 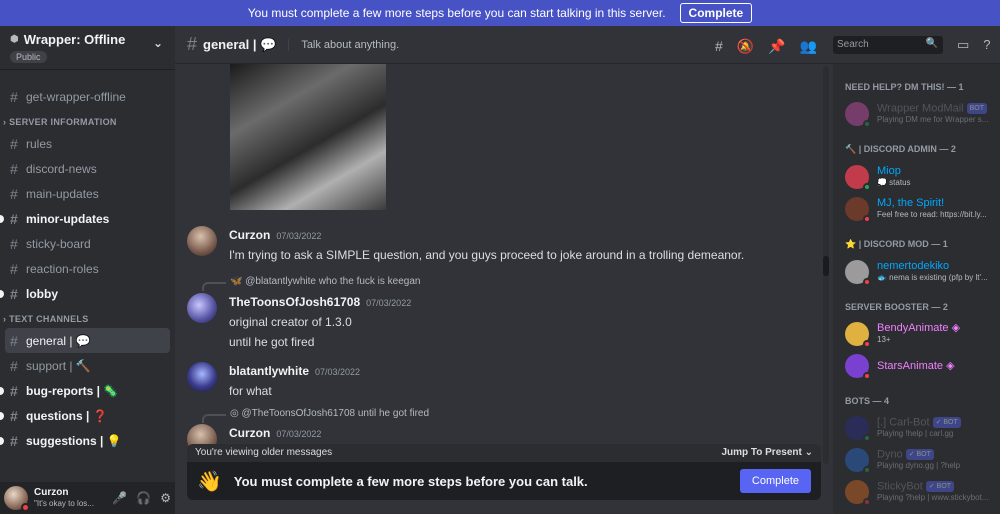 I want to click on members-icon: 👥, so click(x=808, y=46).